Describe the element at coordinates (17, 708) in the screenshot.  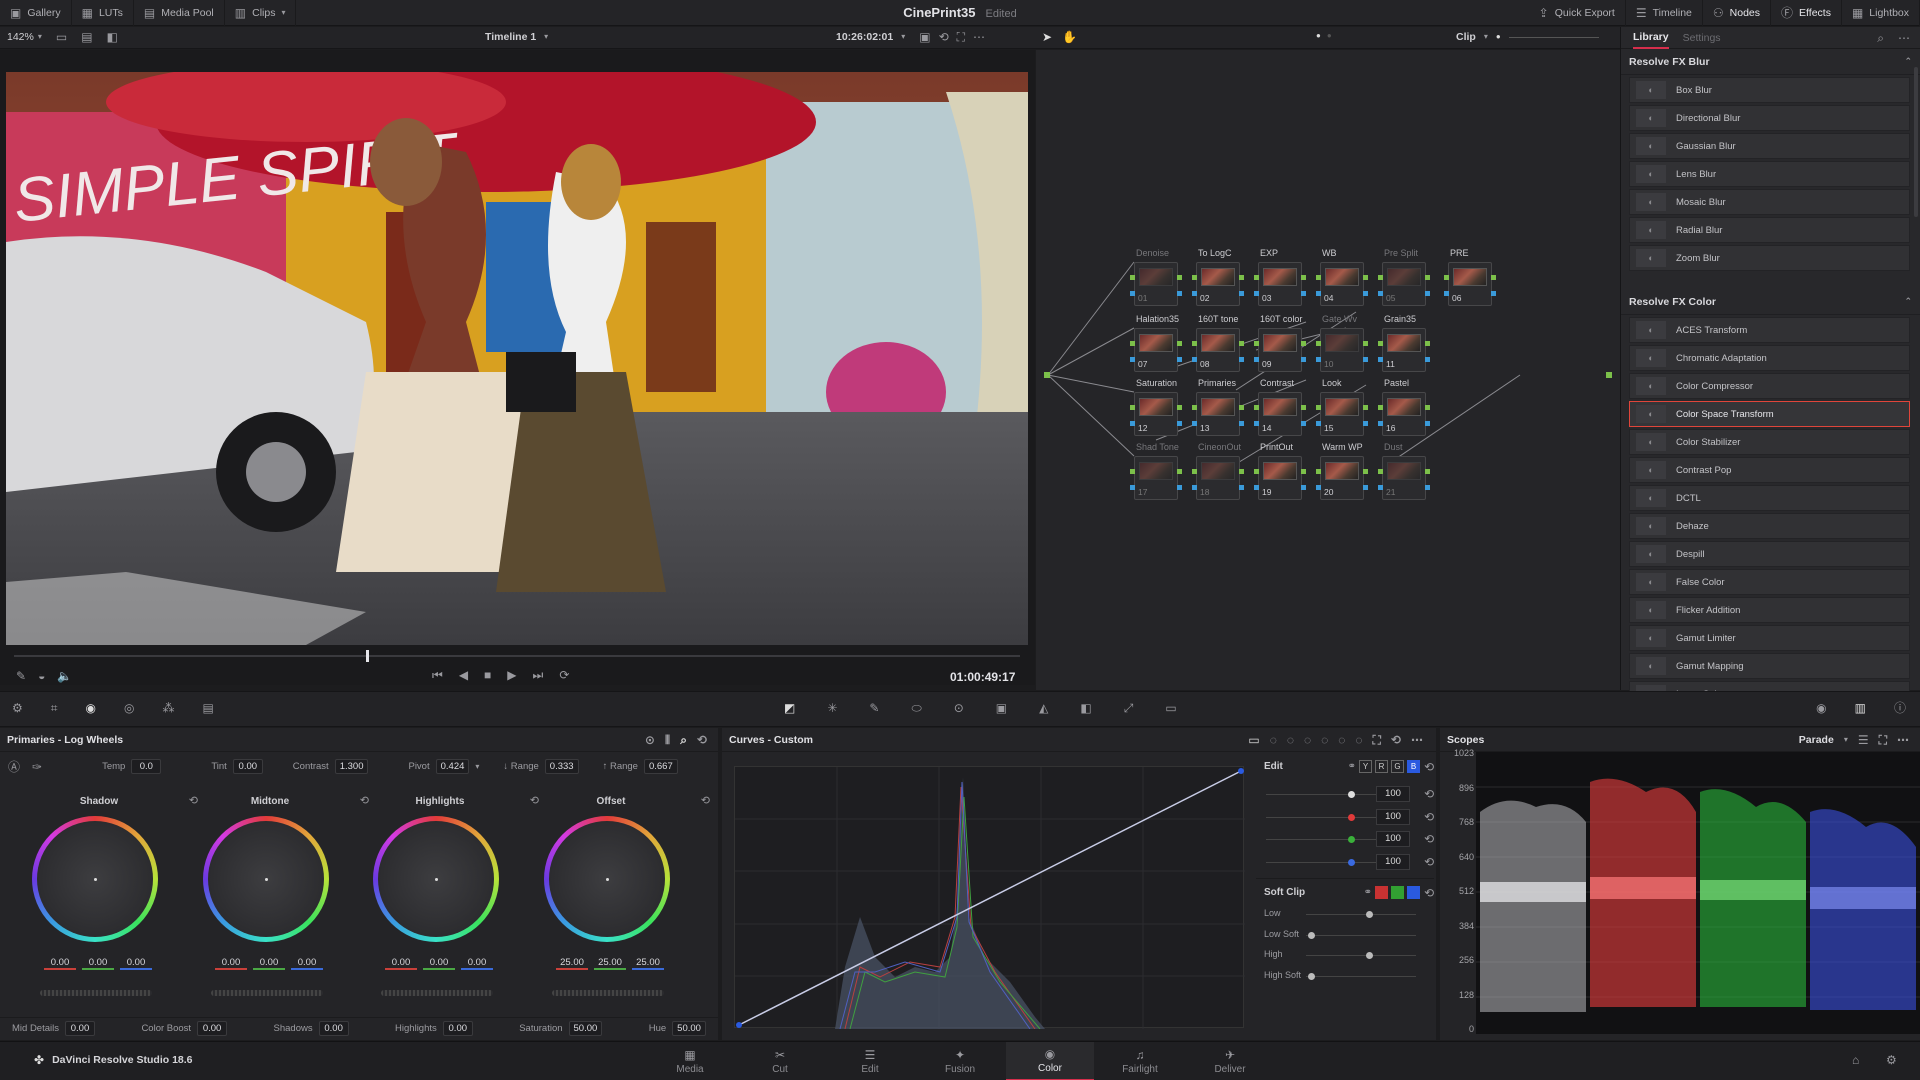
I see `camera-raw-icon: ⚙` at that location.